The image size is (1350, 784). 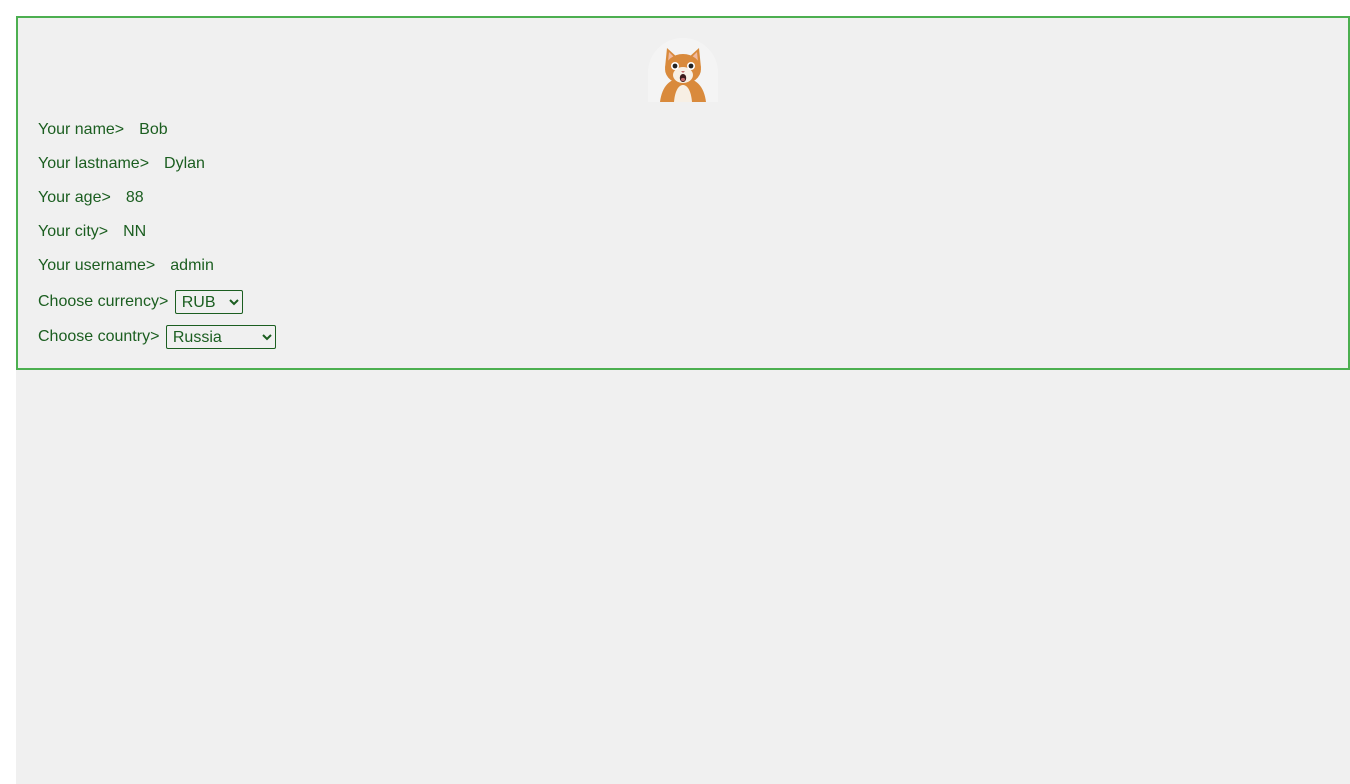 What do you see at coordinates (74, 197) in the screenshot?
I see `age-label: Your age>` at bounding box center [74, 197].